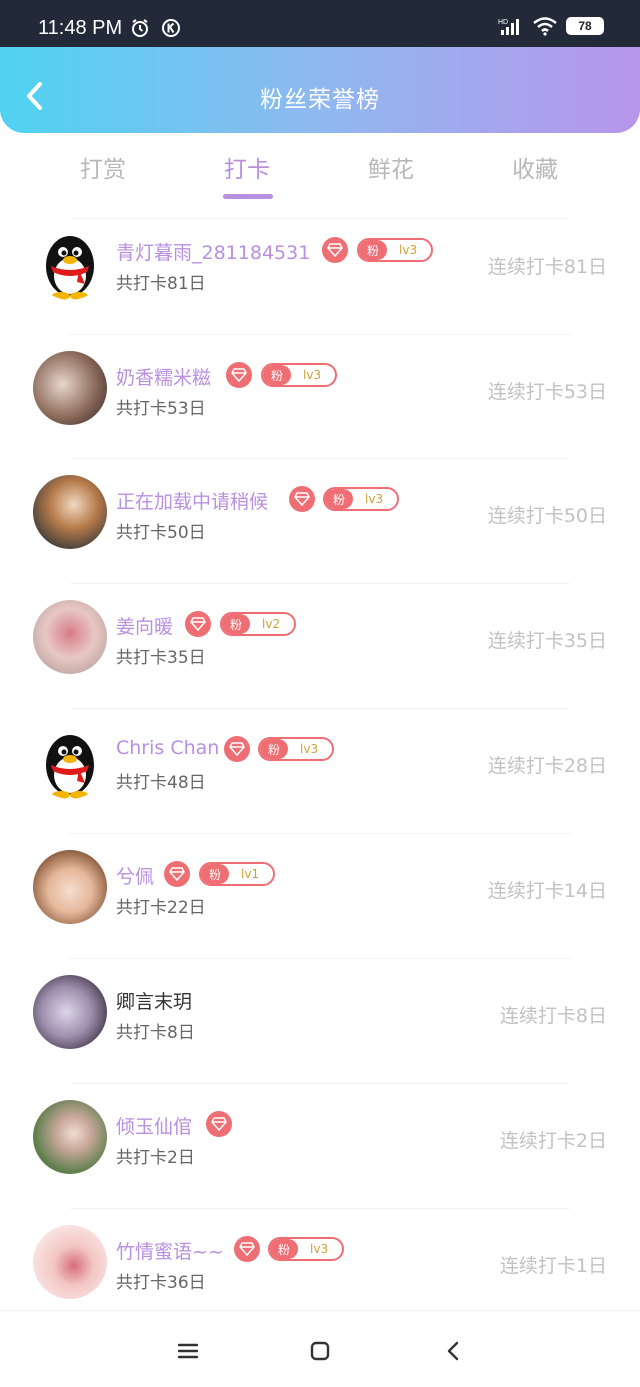  Describe the element at coordinates (547, 392) in the screenshot. I see `streak-checkin: 连续打卡53日` at that location.